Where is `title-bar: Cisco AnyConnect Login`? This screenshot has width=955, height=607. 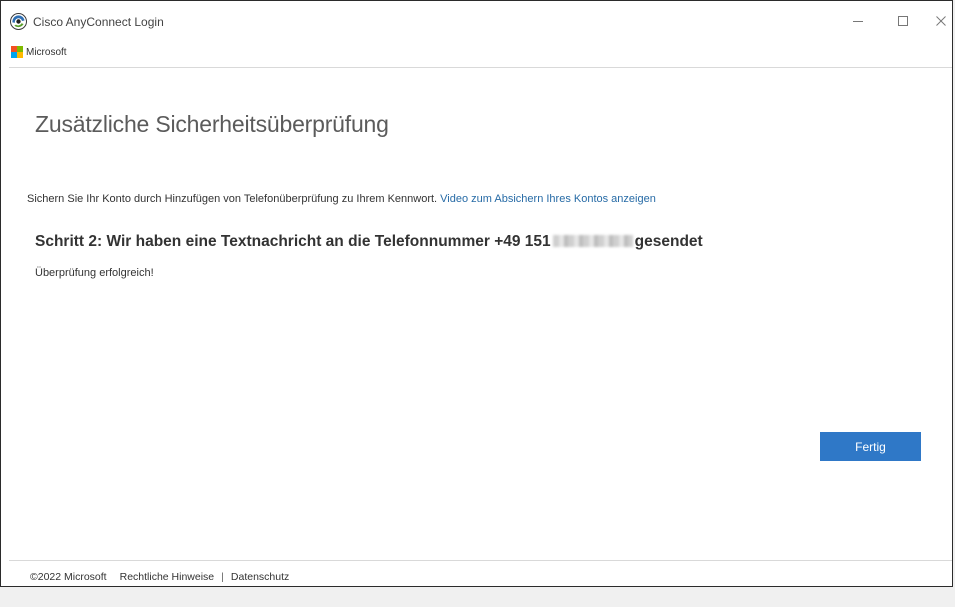
title-bar: Cisco AnyConnect Login is located at coordinates (476, 21).